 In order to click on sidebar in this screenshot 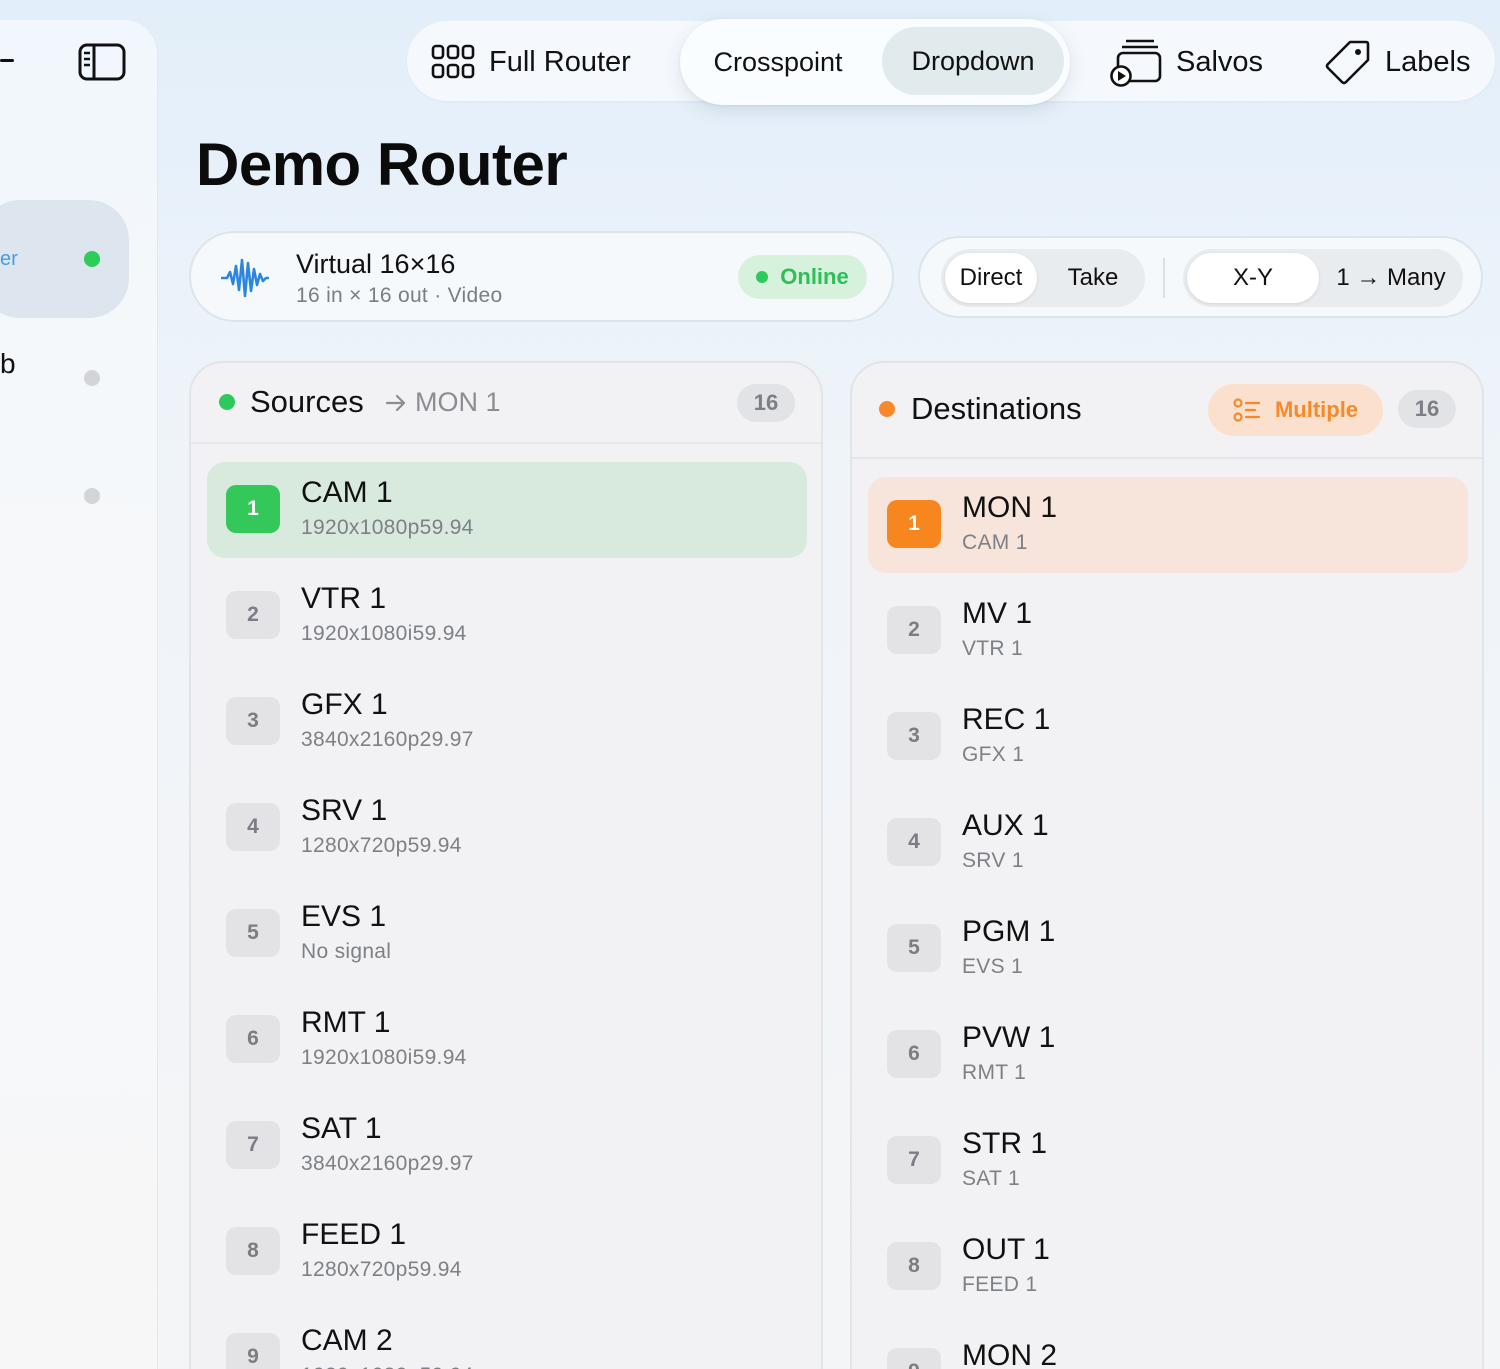, I will do `click(79, 694)`.